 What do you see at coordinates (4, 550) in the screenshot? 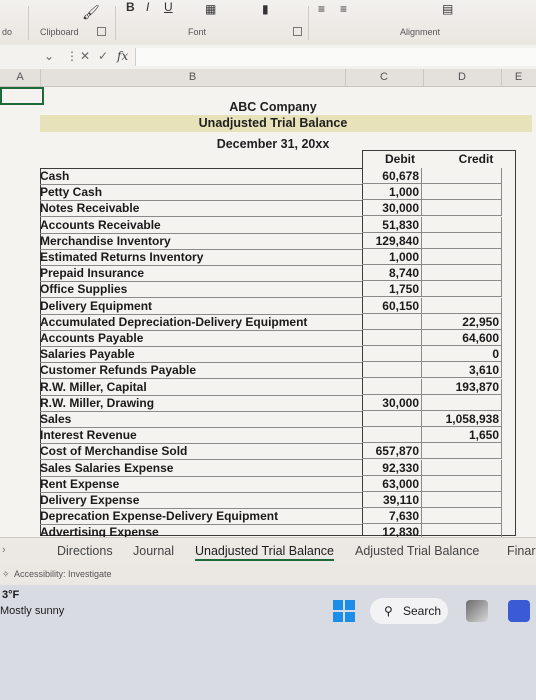
I see `tab-scroll-right-icon: ›` at bounding box center [4, 550].